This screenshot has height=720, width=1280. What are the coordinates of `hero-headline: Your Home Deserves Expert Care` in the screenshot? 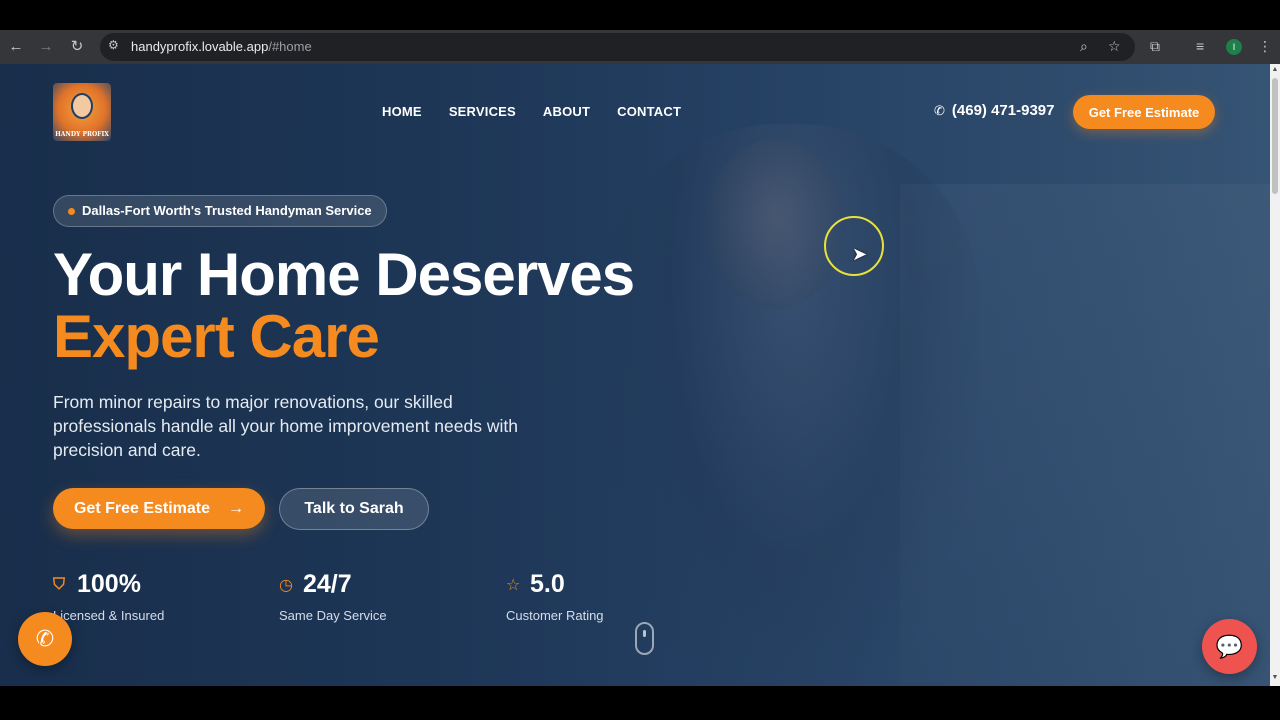 It's located at (344, 305).